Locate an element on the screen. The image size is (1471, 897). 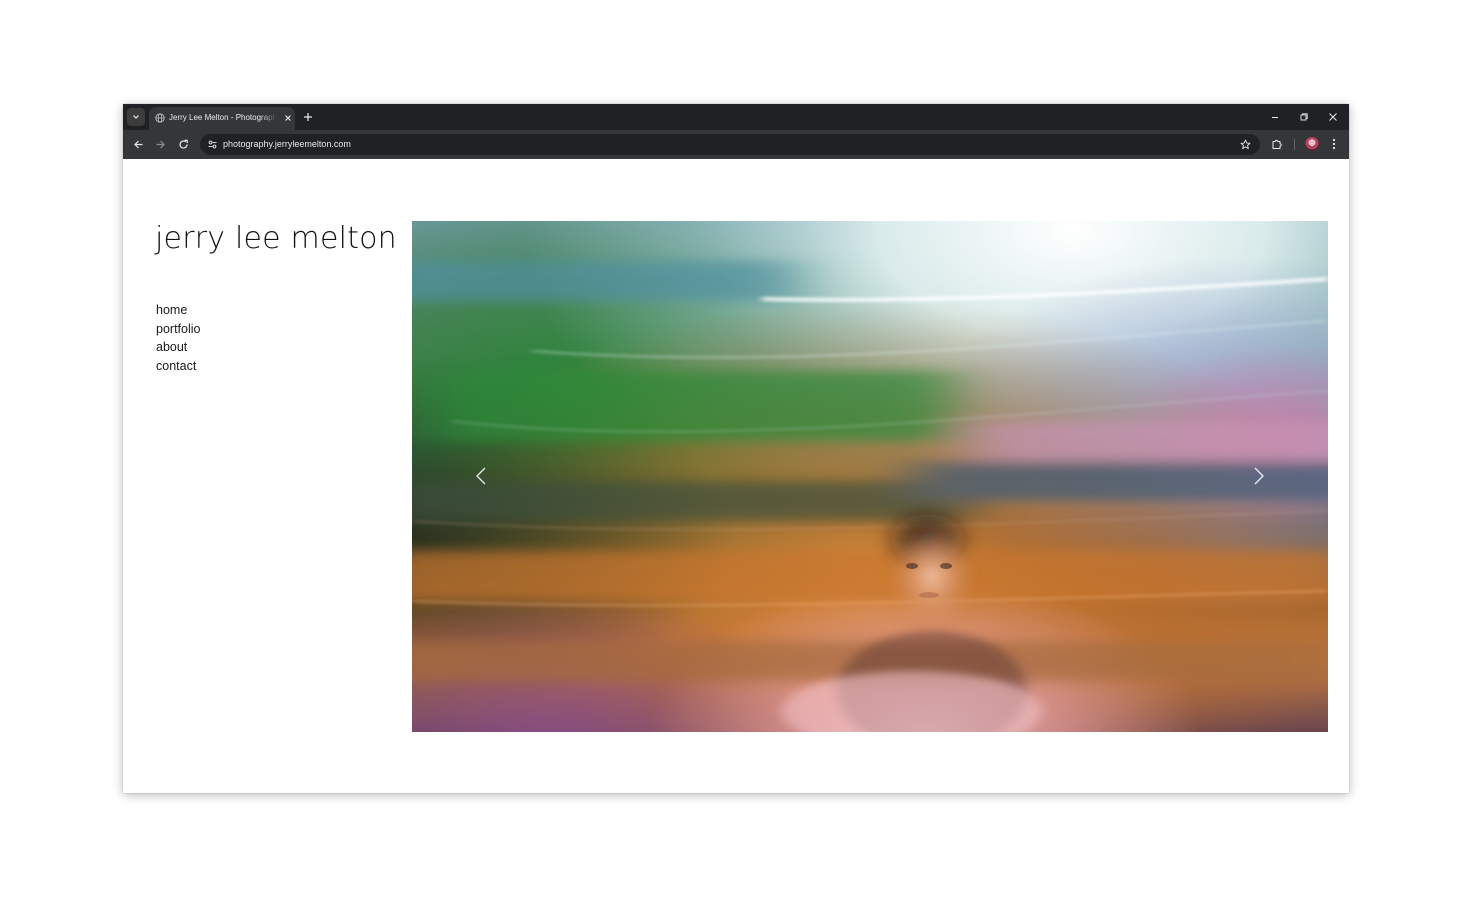
back-button is located at coordinates (138, 144).